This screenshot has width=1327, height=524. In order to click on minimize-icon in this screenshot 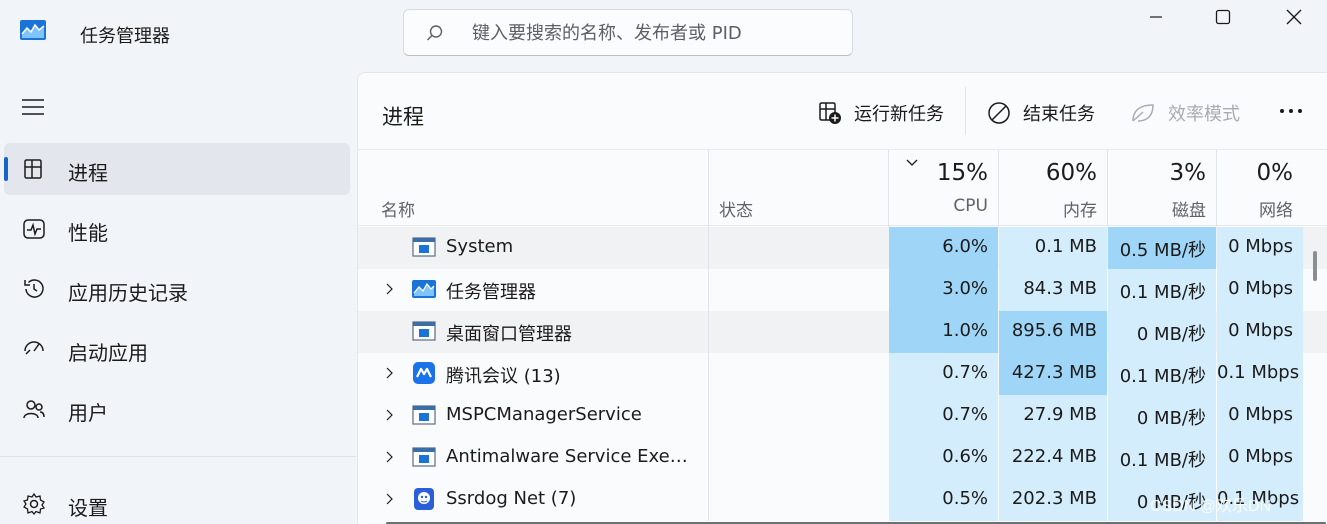, I will do `click(1156, 17)`.